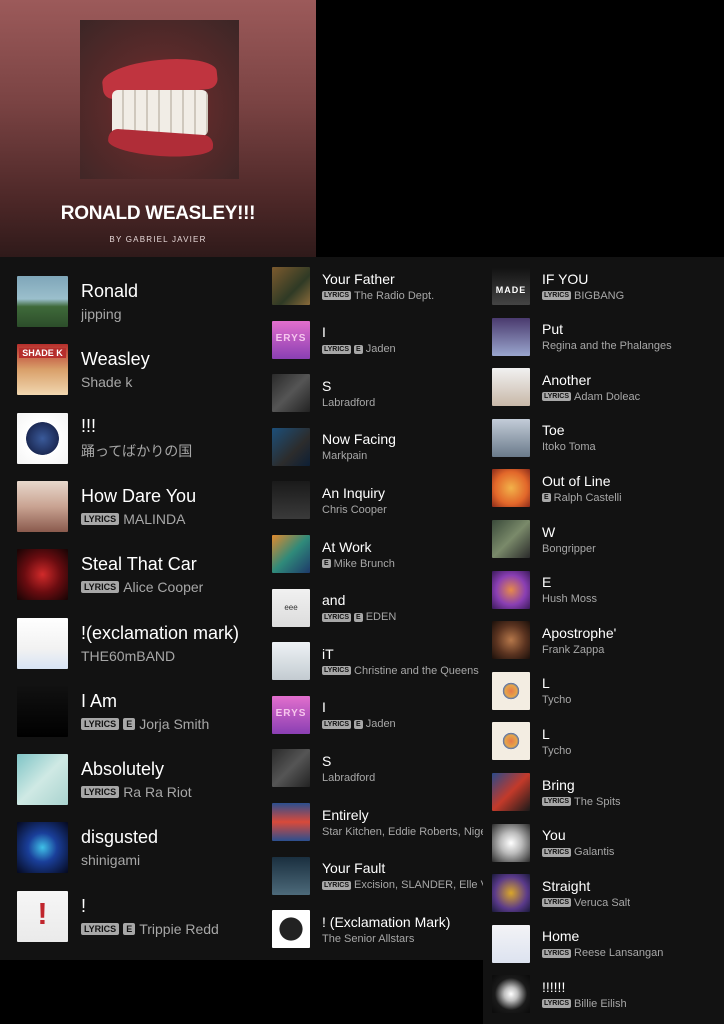  Describe the element at coordinates (603, 589) in the screenshot. I see `track-row: E Hush Moss` at that location.